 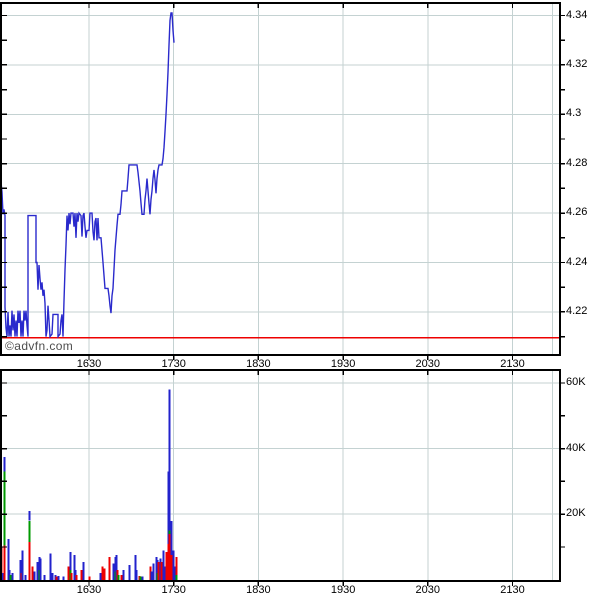 I want to click on price-x-tick-label: 1830, so click(x=258, y=364).